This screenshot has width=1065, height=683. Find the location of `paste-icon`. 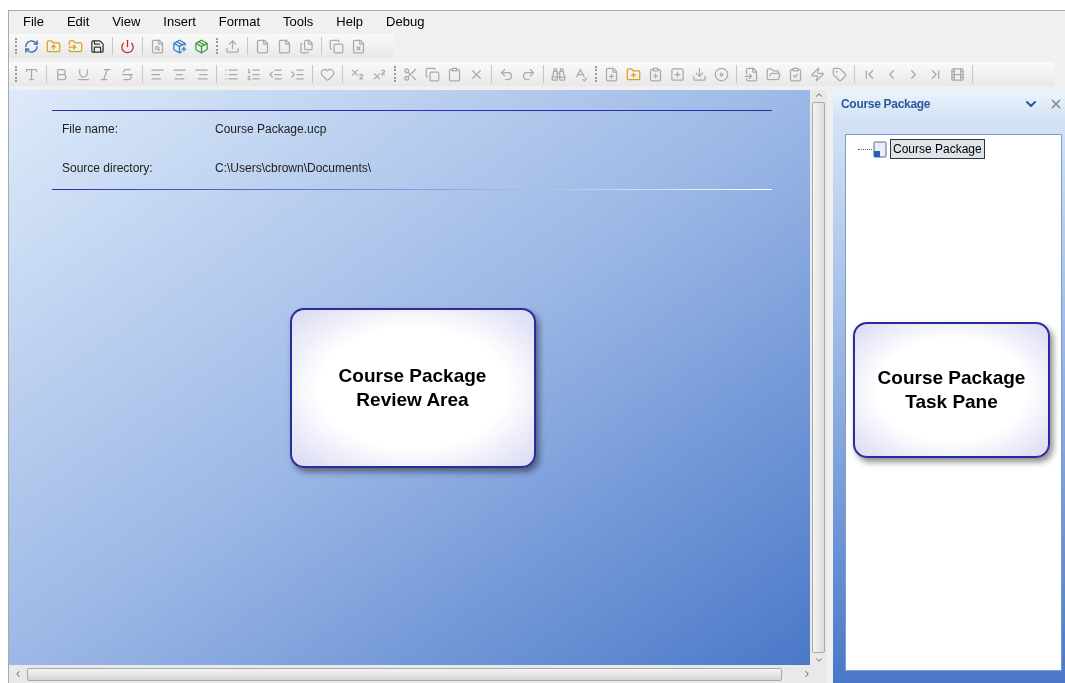

paste-icon is located at coordinates (454, 74).